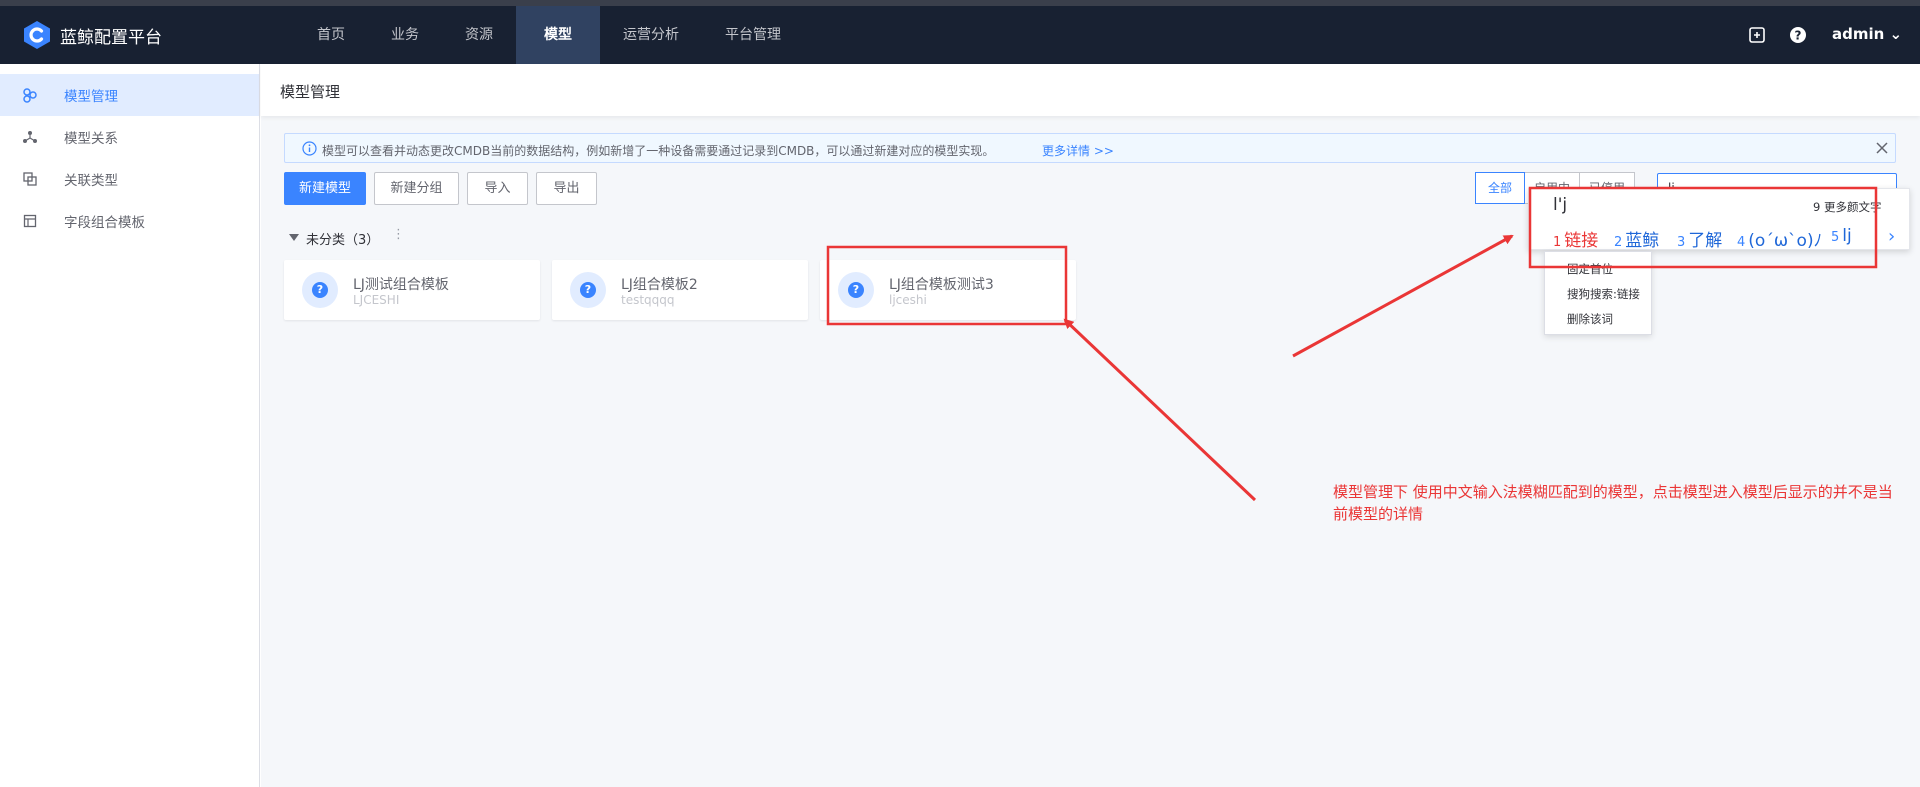 Image resolution: width=1920 pixels, height=787 pixels. Describe the element at coordinates (1699, 238) in the screenshot. I see `ime-candidate: 3 了解` at that location.